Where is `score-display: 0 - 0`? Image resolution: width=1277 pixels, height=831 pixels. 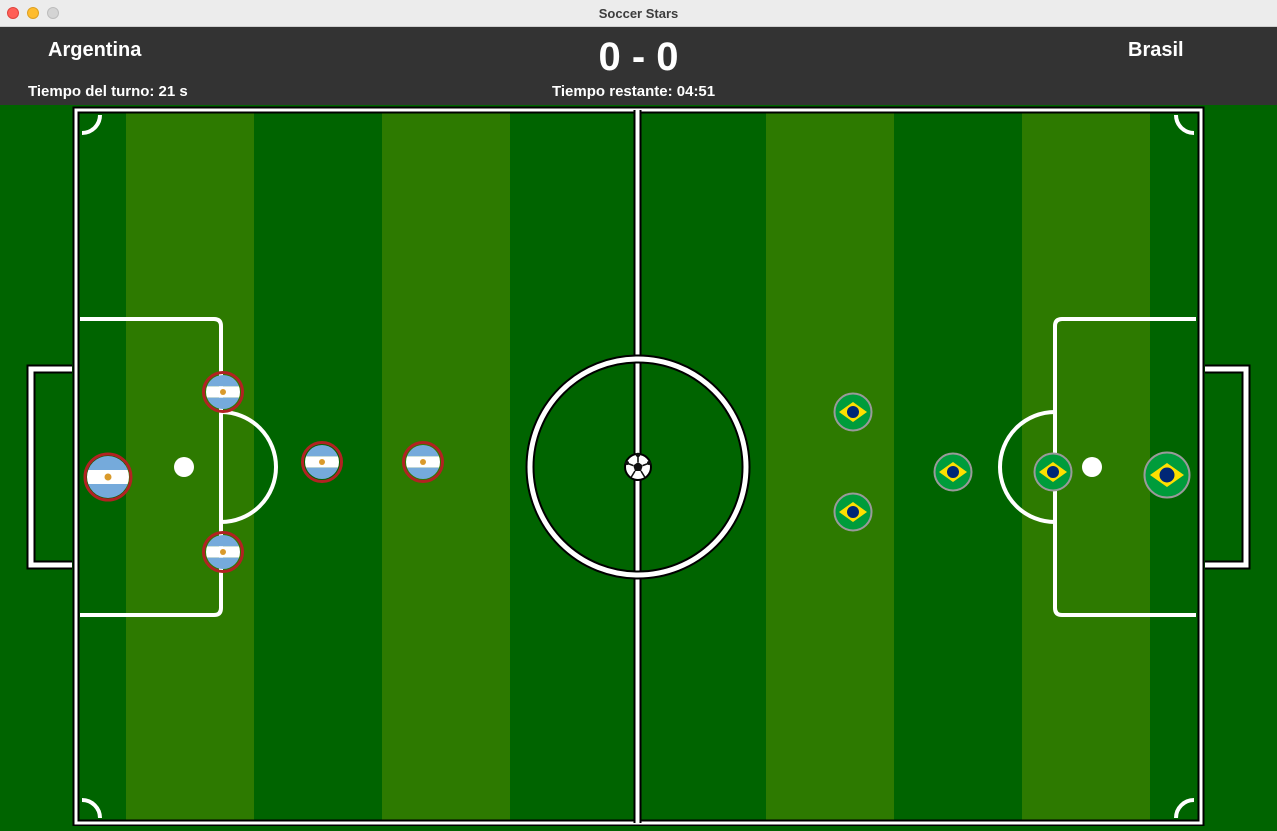 score-display: 0 - 0 is located at coordinates (638, 57).